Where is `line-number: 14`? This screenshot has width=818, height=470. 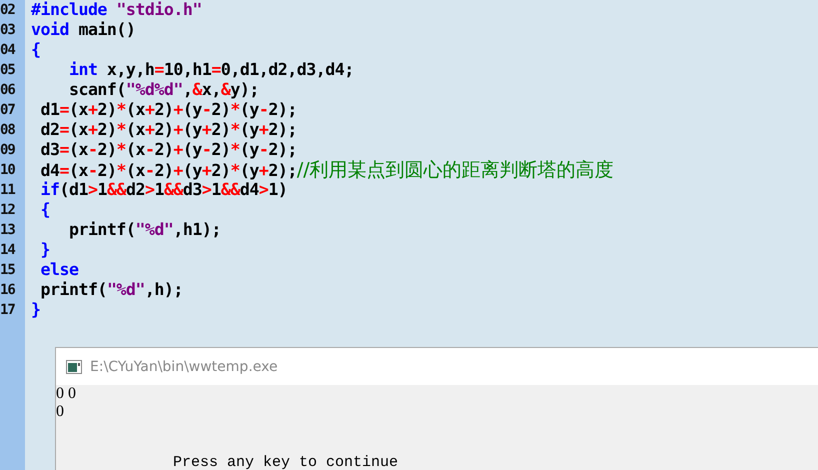
line-number: 14 is located at coordinates (8, 250).